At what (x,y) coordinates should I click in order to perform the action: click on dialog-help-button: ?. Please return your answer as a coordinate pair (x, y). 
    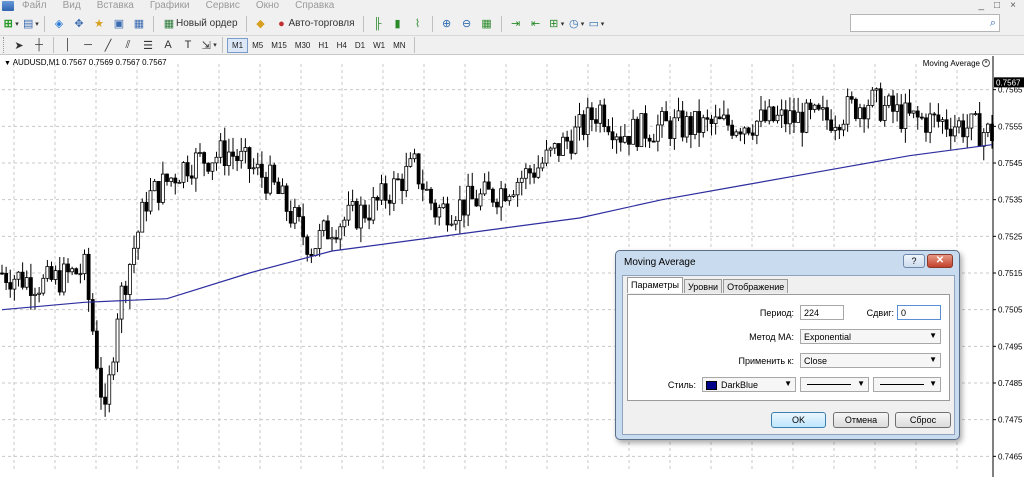
    Looking at the image, I should click on (914, 261).